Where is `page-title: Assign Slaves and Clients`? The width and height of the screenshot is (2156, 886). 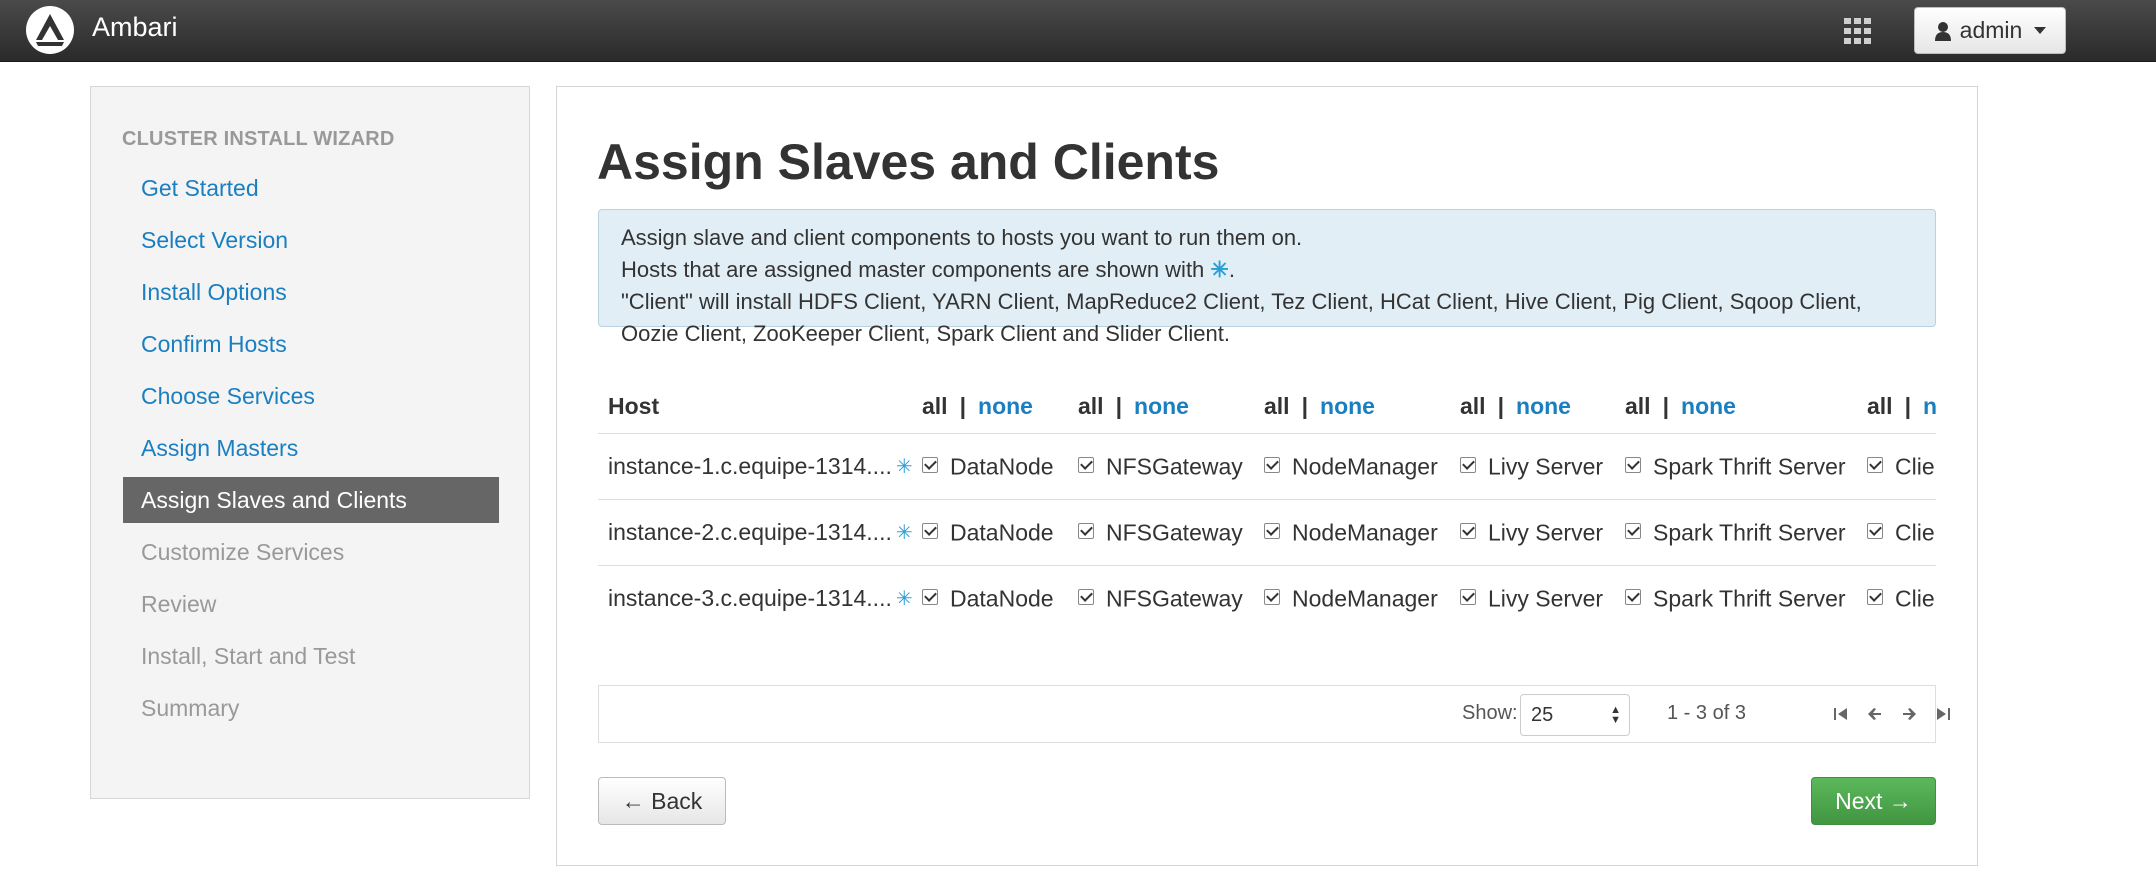
page-title: Assign Slaves and Clients is located at coordinates (908, 162).